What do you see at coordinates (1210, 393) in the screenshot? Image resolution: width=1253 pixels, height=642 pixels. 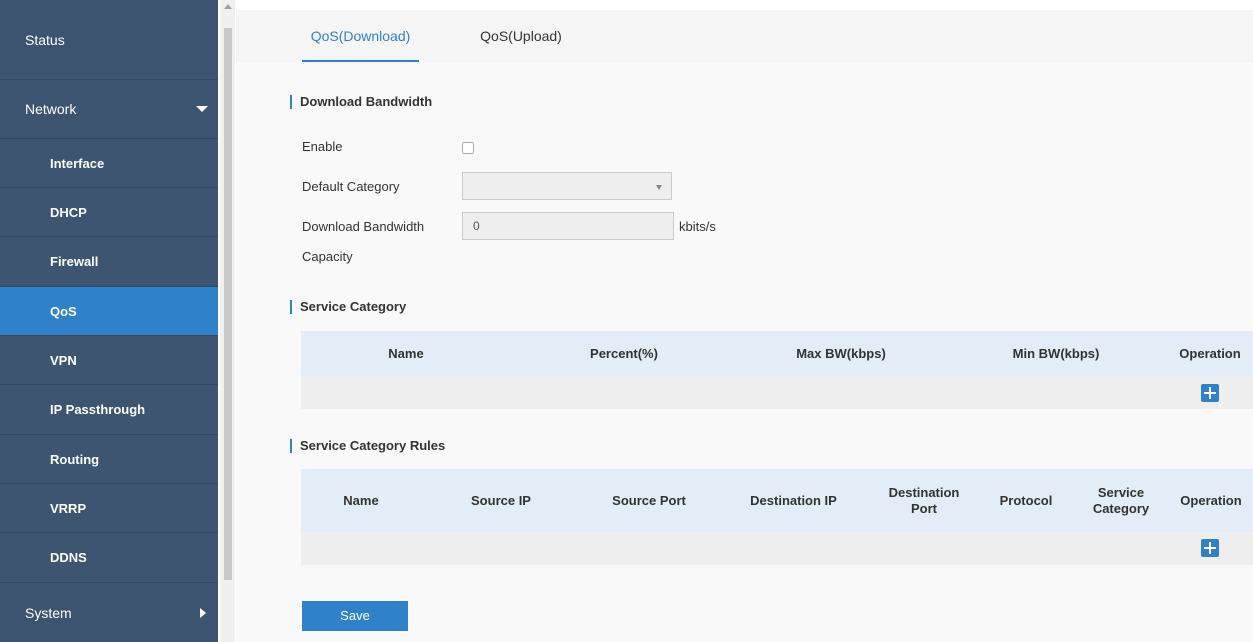 I see `add-service-category-icon` at bounding box center [1210, 393].